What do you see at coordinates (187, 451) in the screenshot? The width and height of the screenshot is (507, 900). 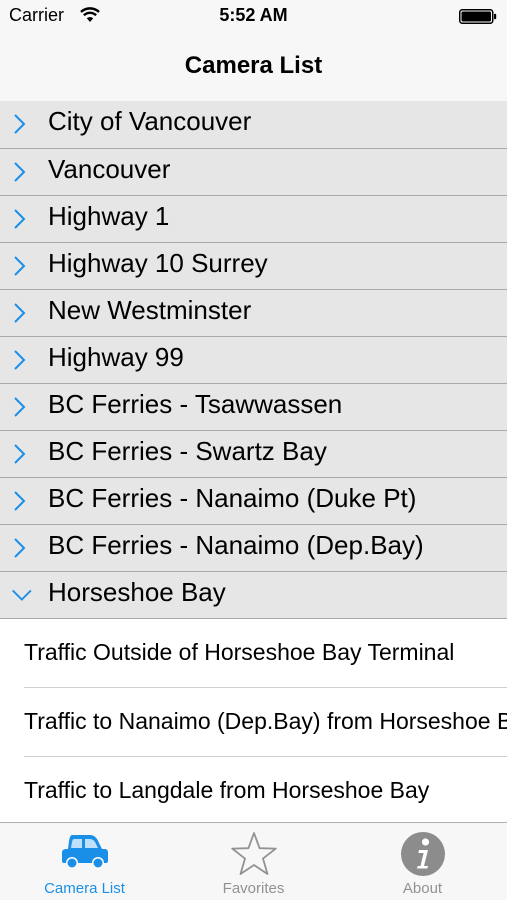 I see `section-label: BC Ferries - Swartz Bay` at bounding box center [187, 451].